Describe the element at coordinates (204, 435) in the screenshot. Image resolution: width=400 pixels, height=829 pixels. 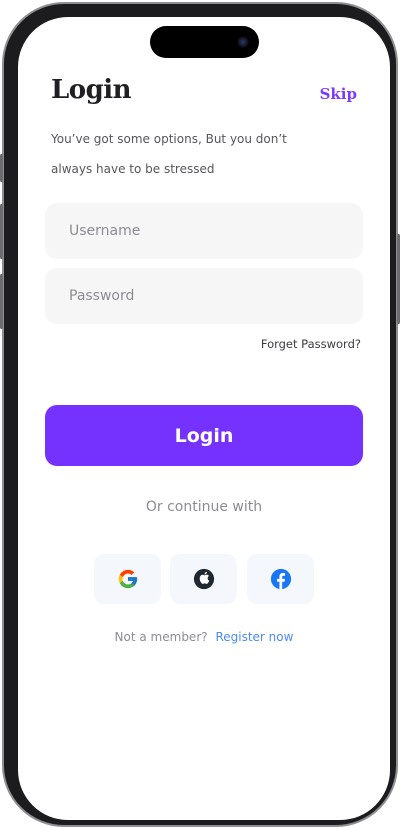
I see `login-button: Login` at that location.